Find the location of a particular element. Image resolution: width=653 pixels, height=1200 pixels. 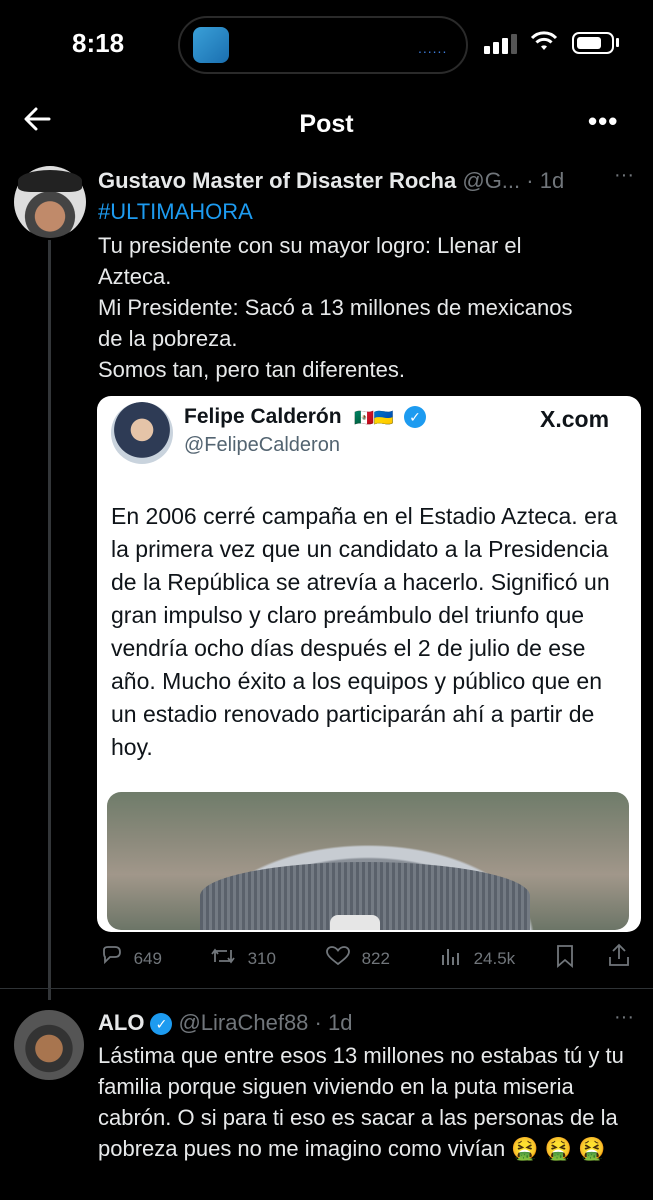

author-handle: @LiraChef88 is located at coordinates (243, 1022).